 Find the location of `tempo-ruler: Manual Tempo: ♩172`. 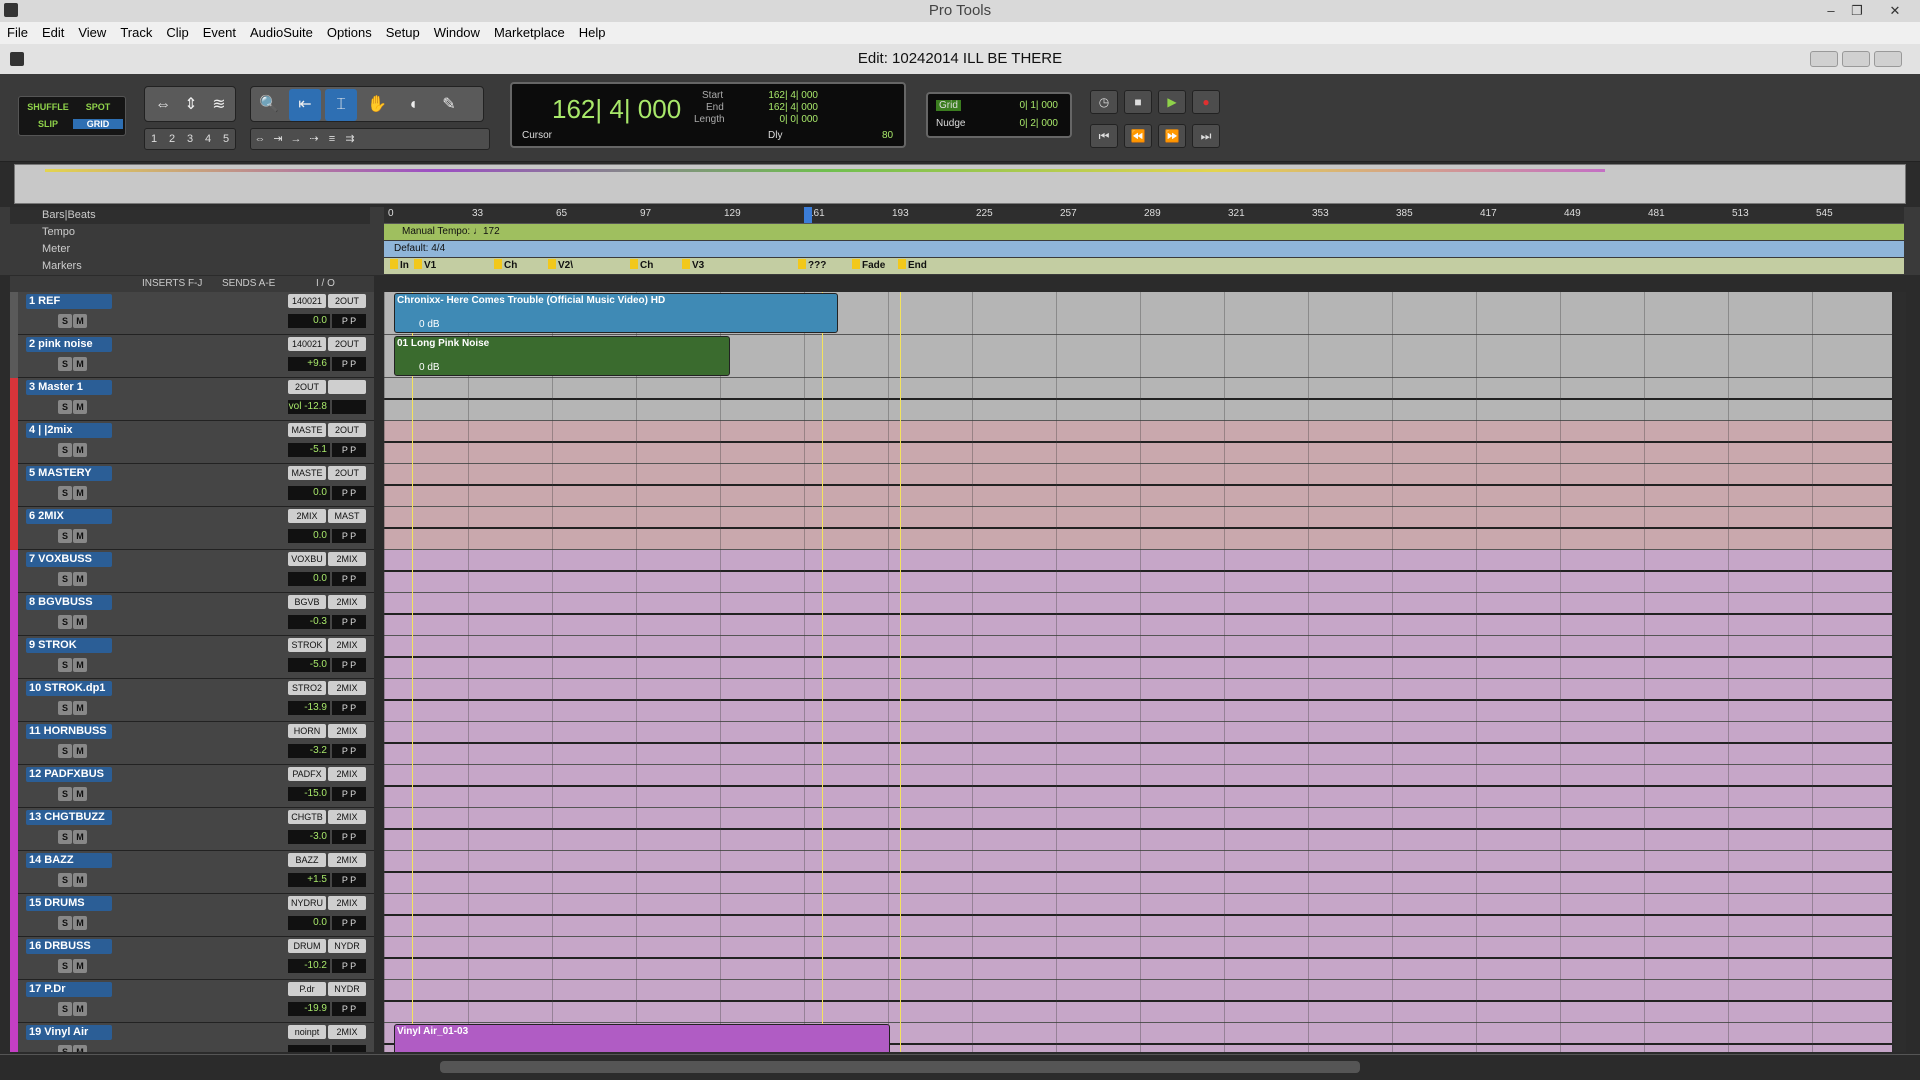

tempo-ruler: Manual Tempo: ♩172 is located at coordinates (1144, 232).